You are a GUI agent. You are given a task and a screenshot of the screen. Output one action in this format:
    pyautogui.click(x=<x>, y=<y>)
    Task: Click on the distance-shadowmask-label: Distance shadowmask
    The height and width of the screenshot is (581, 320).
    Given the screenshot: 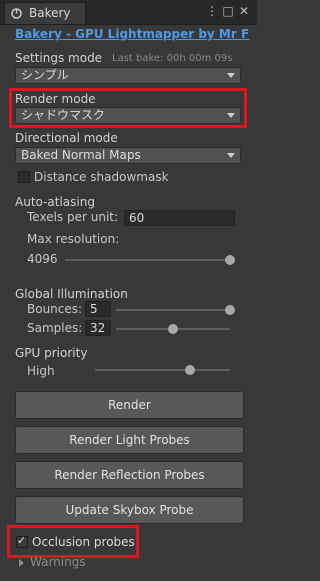 What is the action you would take?
    pyautogui.click(x=101, y=177)
    